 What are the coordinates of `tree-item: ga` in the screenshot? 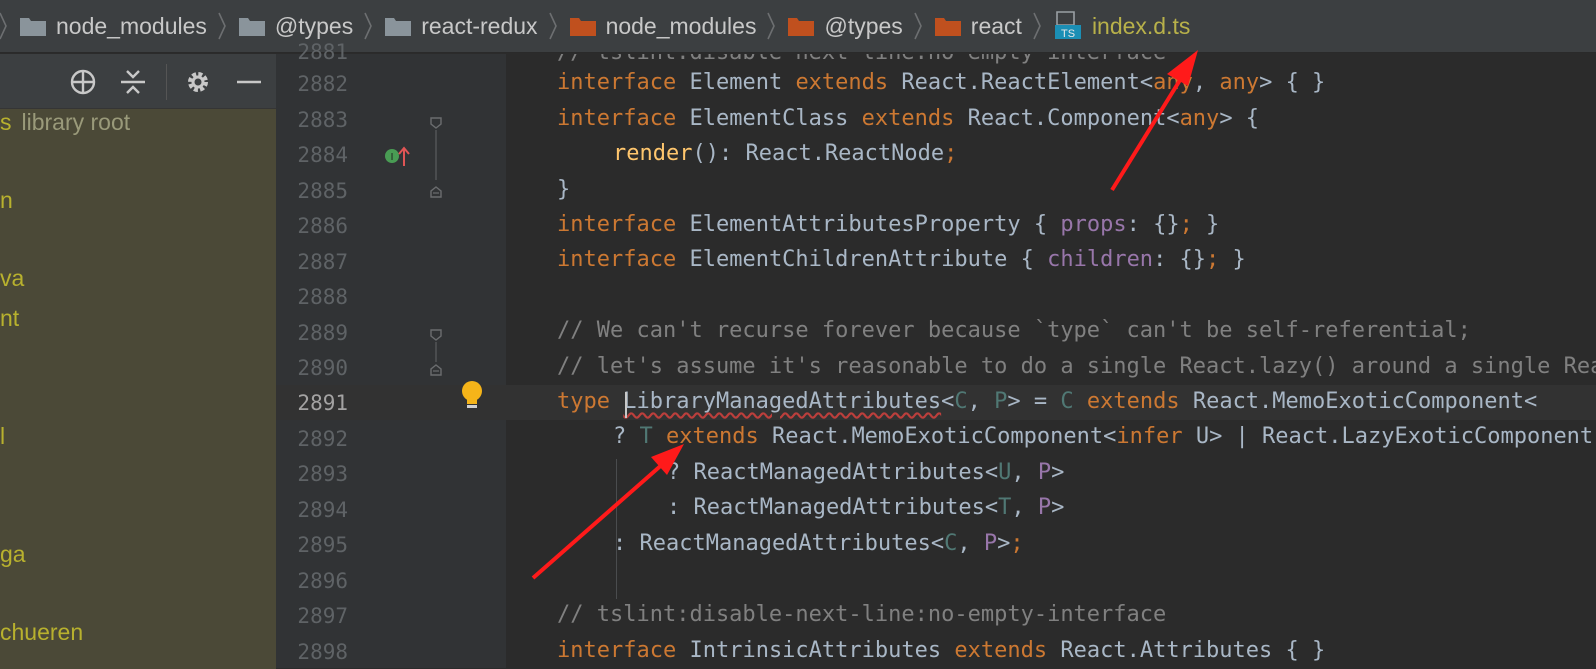 It's located at (13, 554).